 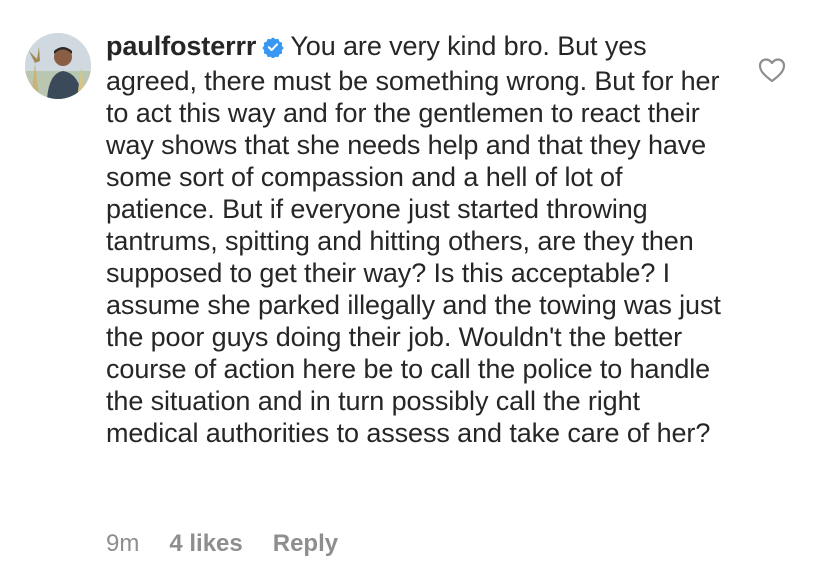 What do you see at coordinates (181, 46) in the screenshot?
I see `comment-username: paulfosterrr` at bounding box center [181, 46].